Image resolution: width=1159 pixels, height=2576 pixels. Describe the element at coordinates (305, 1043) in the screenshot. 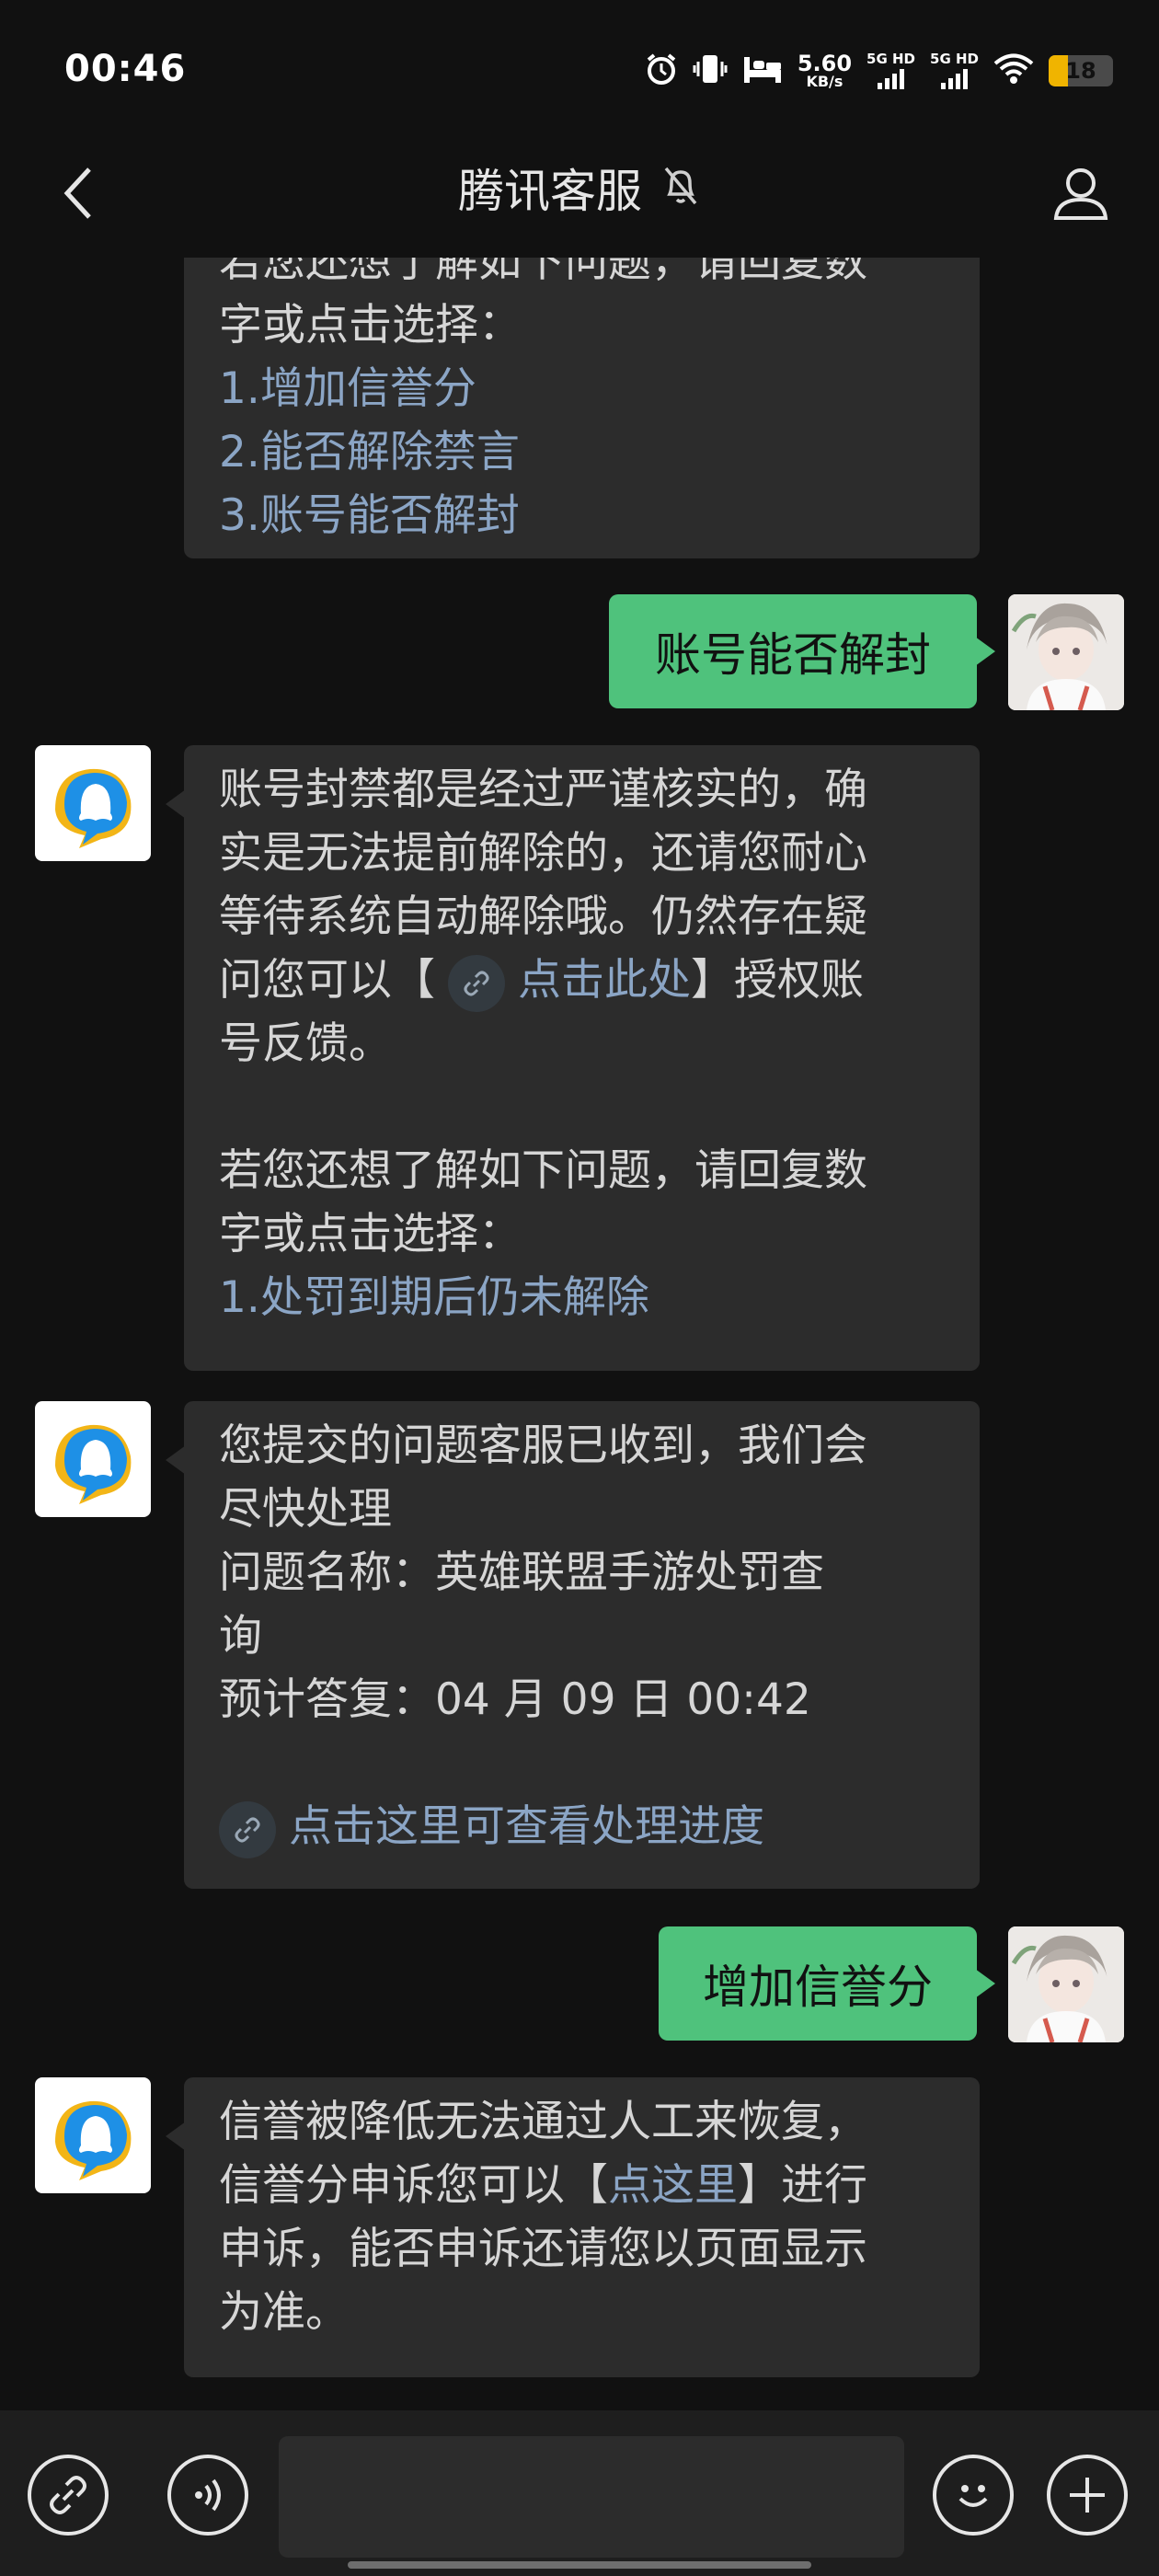

I see `message-text-line: 号反馈。` at that location.